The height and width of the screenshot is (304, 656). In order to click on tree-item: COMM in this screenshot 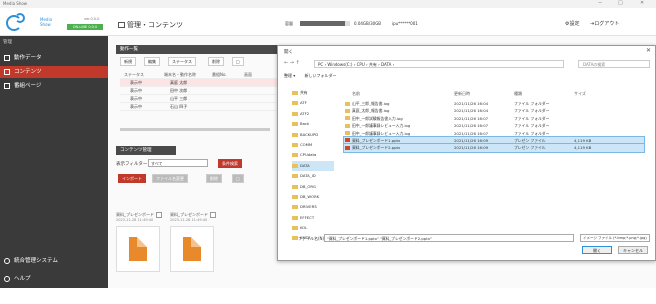, I will do `click(313, 145)`.